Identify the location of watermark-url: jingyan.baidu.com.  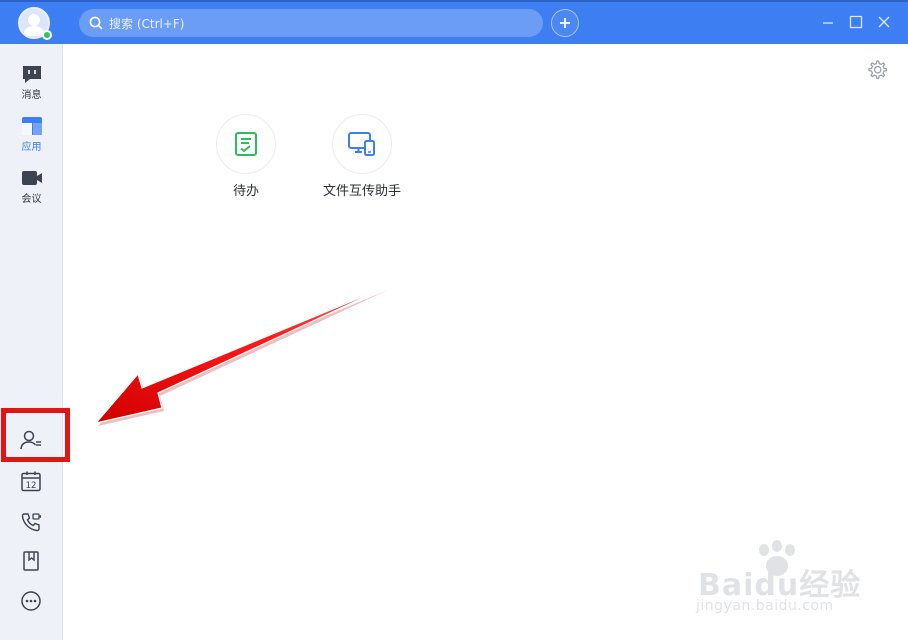
(765, 606).